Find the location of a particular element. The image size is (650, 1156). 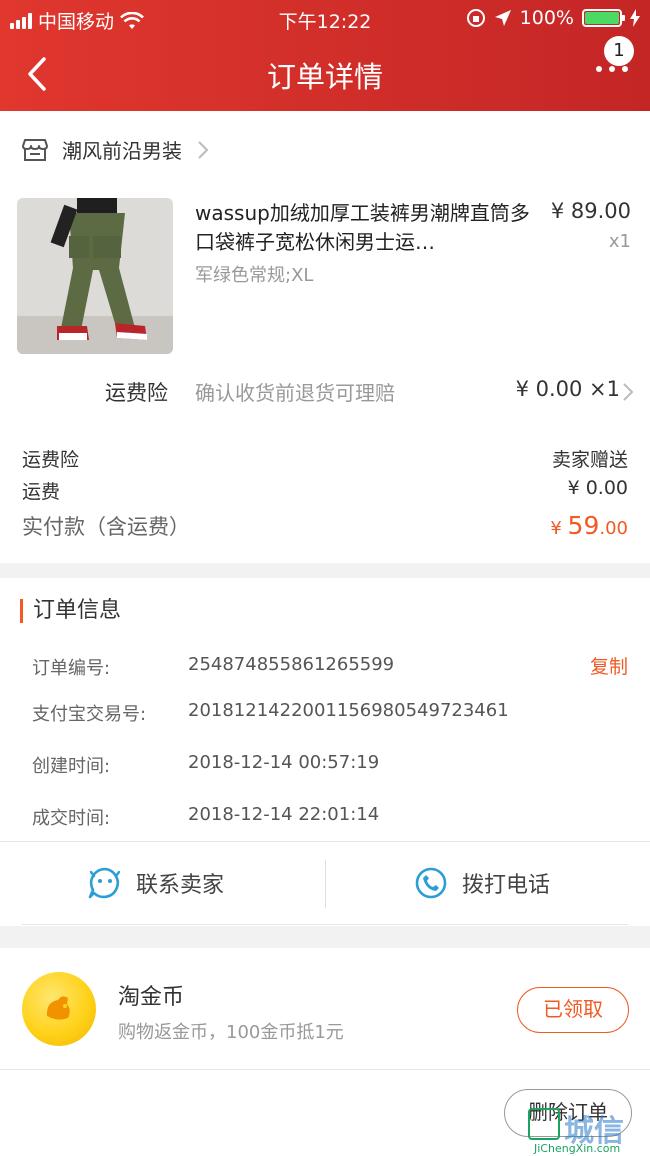

shipping-insurance-label: 运费险 is located at coordinates (136, 393).